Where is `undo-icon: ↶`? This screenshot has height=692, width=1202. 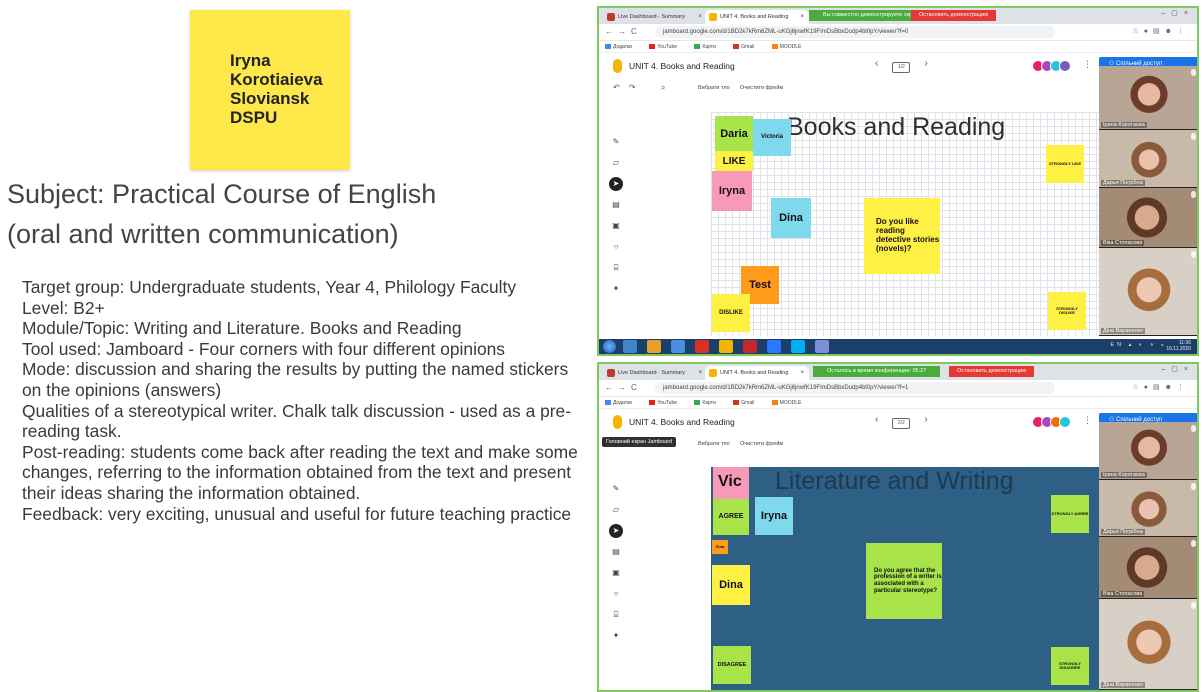 undo-icon: ↶ is located at coordinates (616, 88).